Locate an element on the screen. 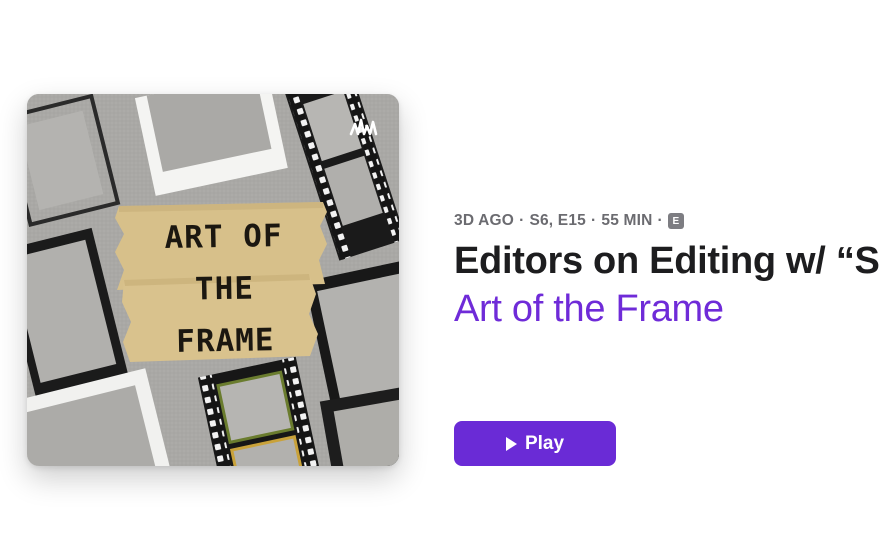  play-icon is located at coordinates (511, 443).